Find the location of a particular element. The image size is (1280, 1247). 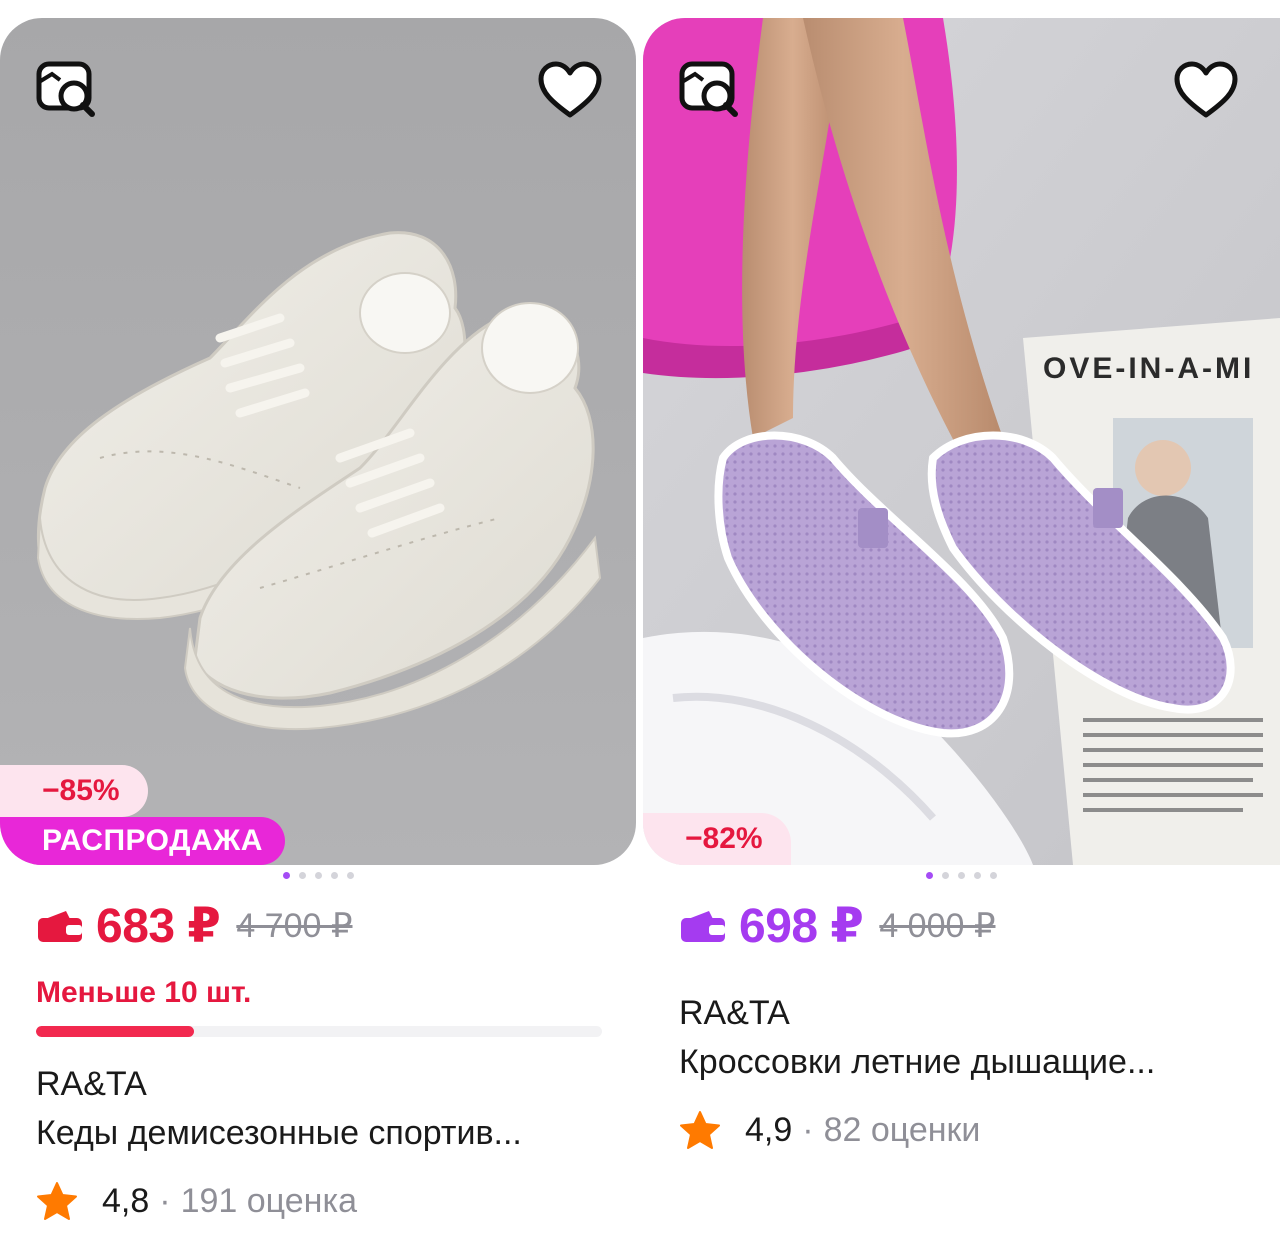

badge-group: −82% is located at coordinates (717, 839).